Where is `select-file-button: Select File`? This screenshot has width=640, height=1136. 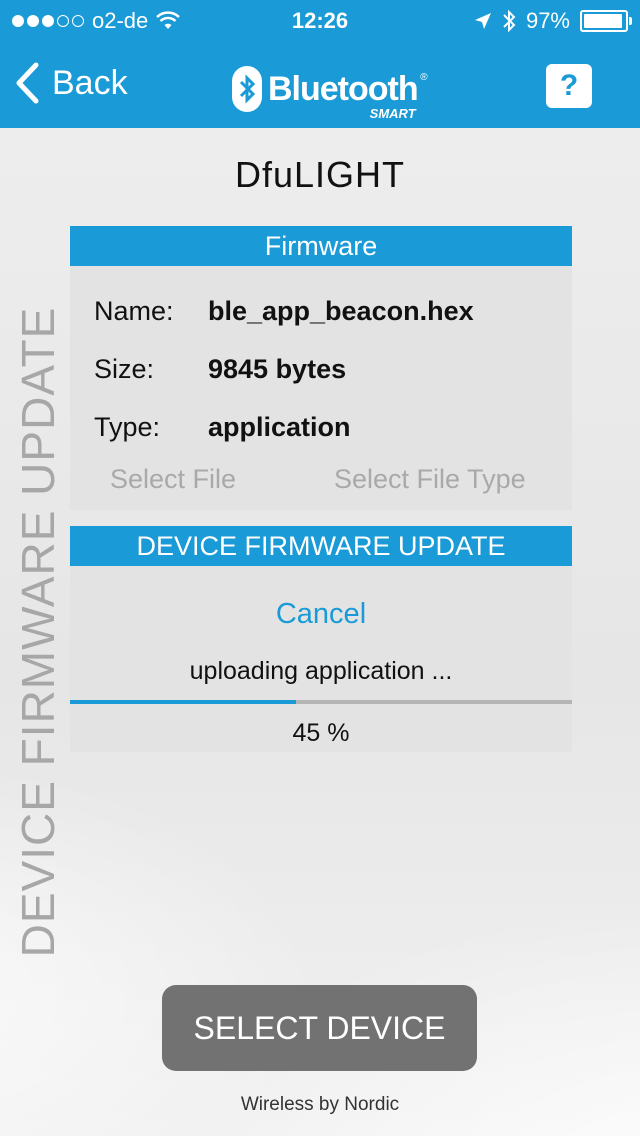 select-file-button: Select File is located at coordinates (173, 479).